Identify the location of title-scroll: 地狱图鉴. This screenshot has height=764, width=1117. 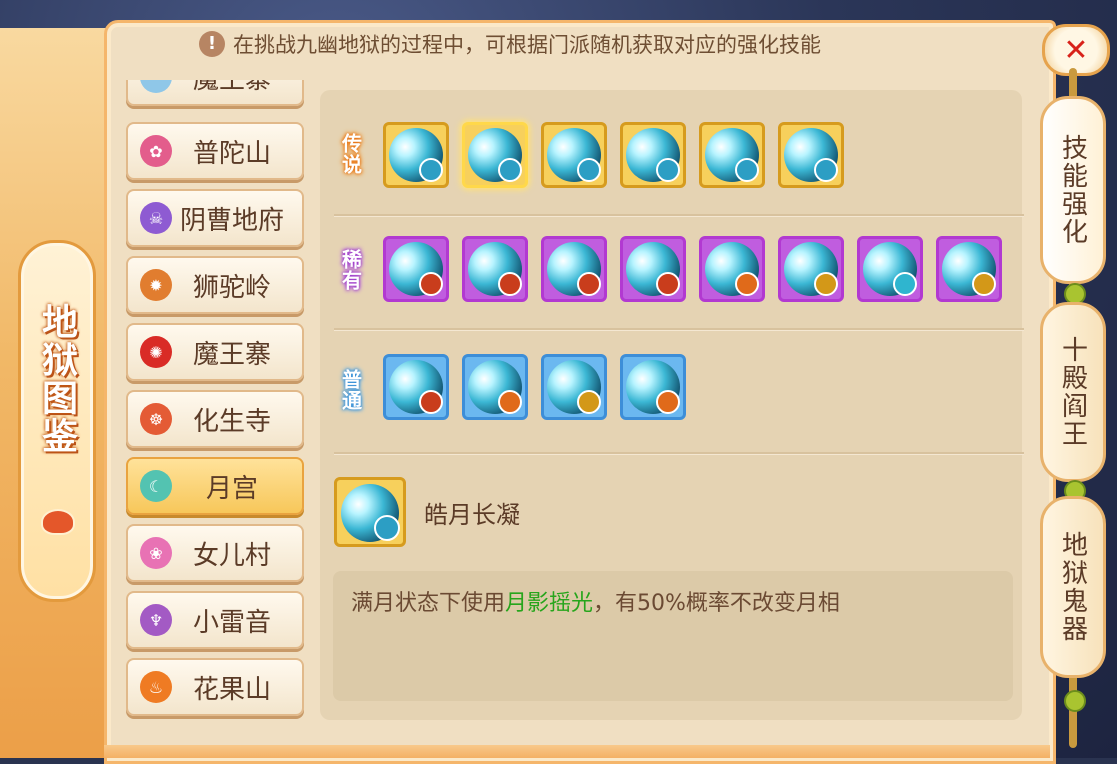
(57, 421).